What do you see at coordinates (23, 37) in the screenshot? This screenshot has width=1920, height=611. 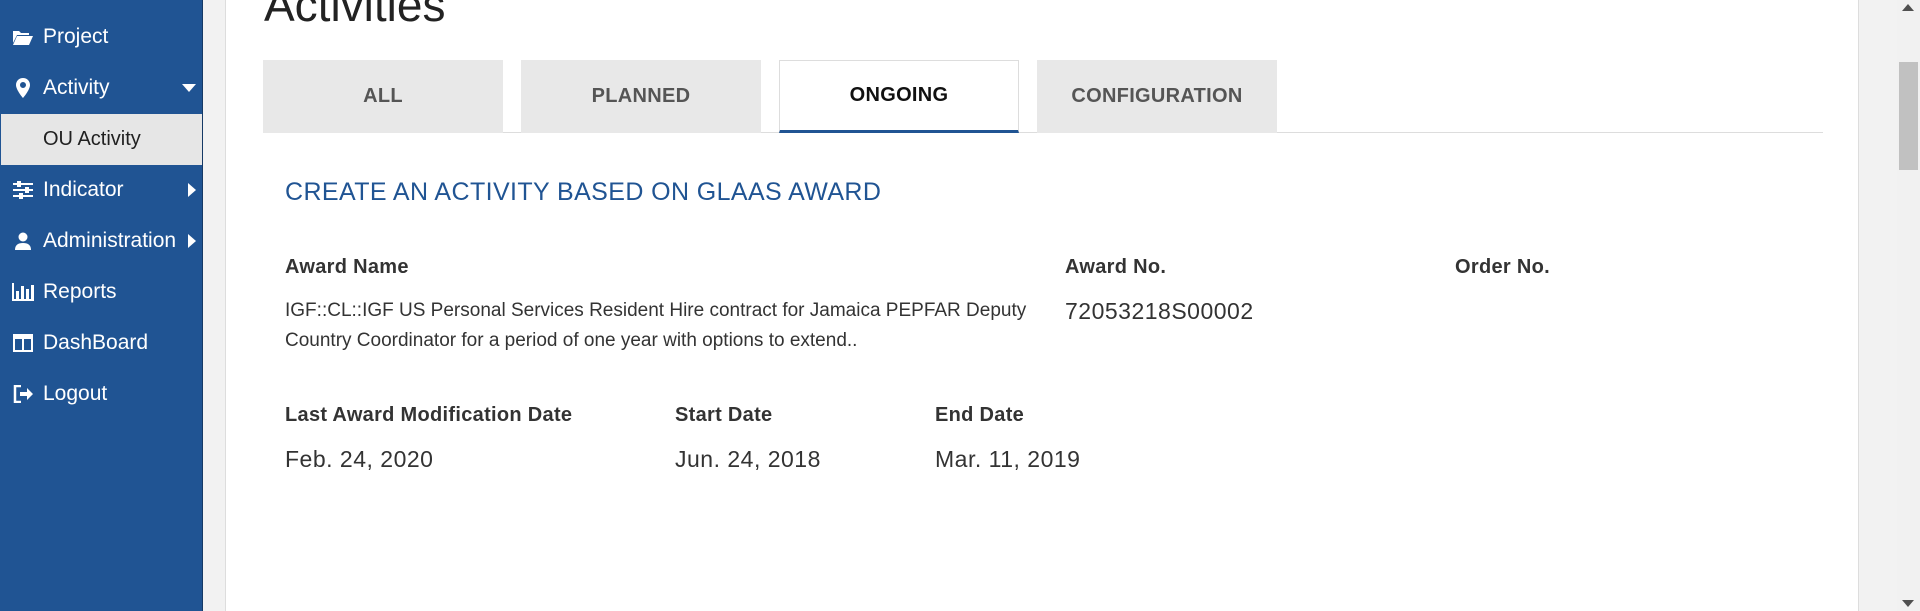 I see `folder-open-icon` at bounding box center [23, 37].